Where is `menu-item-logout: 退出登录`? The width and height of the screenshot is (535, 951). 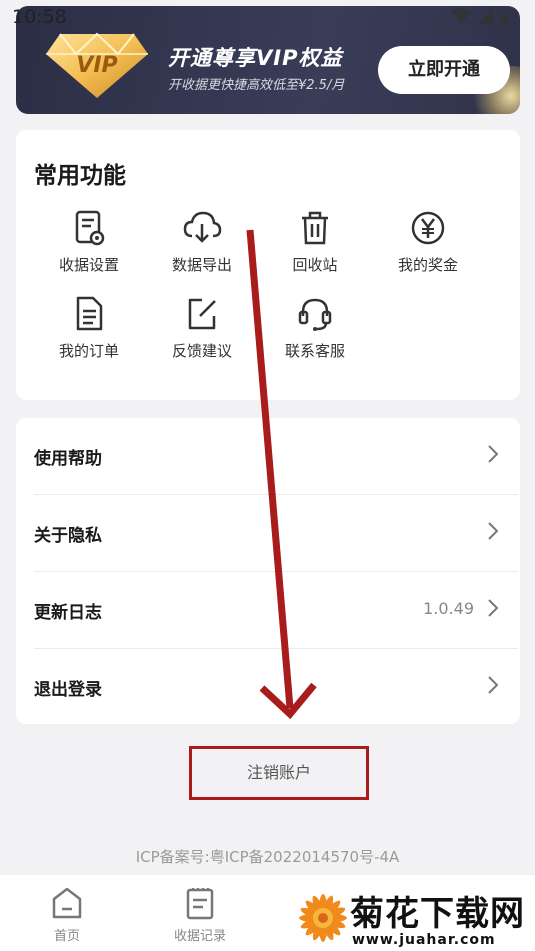 menu-item-logout: 退出登录 is located at coordinates (268, 687).